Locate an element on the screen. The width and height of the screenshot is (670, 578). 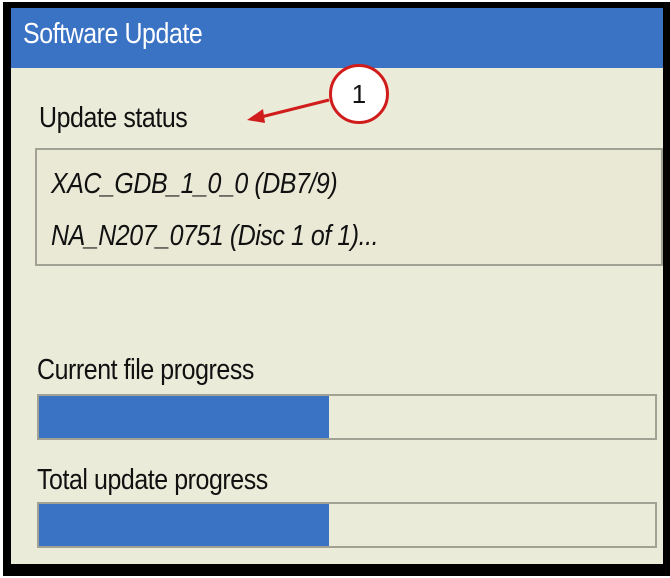
current-file-progress-fill is located at coordinates (184, 417).